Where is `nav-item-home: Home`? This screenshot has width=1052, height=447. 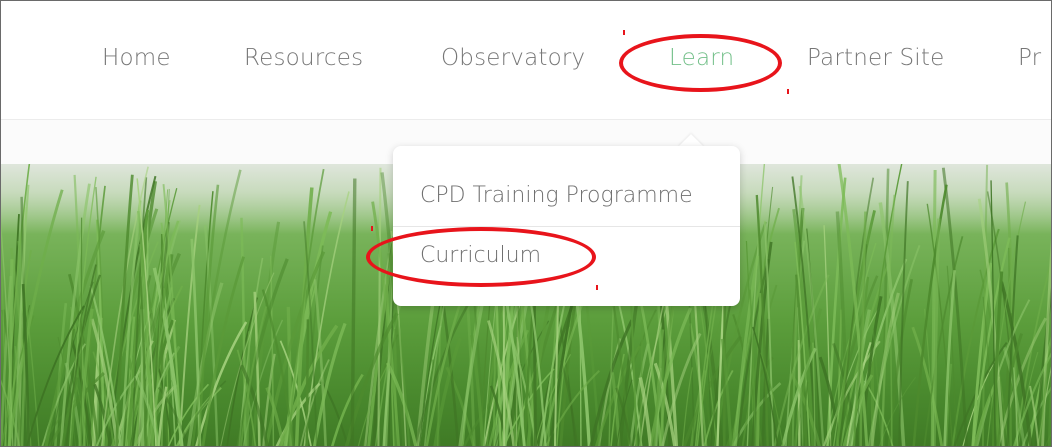
nav-item-home: Home is located at coordinates (136, 58).